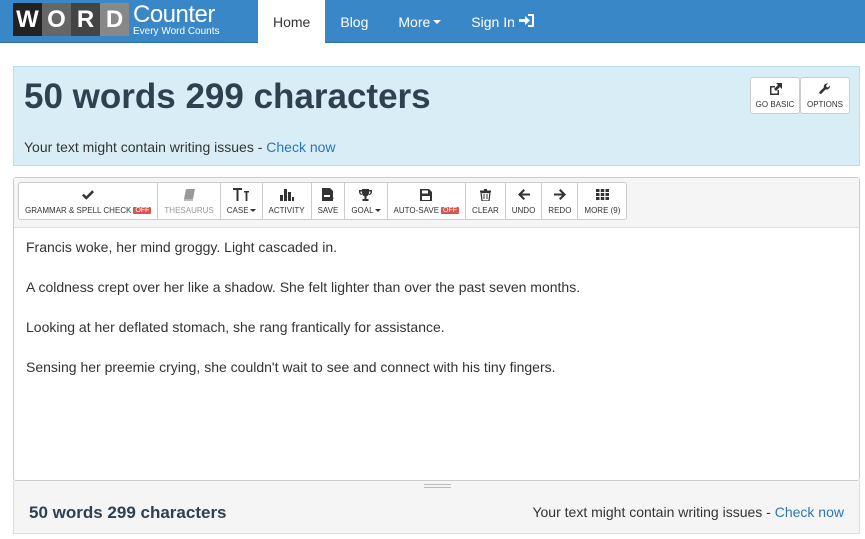 The image size is (865, 539). Describe the element at coordinates (227, 96) in the screenshot. I see `word-count-title: 50 words 299 characters` at that location.